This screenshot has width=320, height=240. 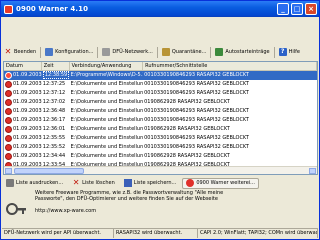 I want to click on cell-time: 12:36:01, so click(x=56, y=129).